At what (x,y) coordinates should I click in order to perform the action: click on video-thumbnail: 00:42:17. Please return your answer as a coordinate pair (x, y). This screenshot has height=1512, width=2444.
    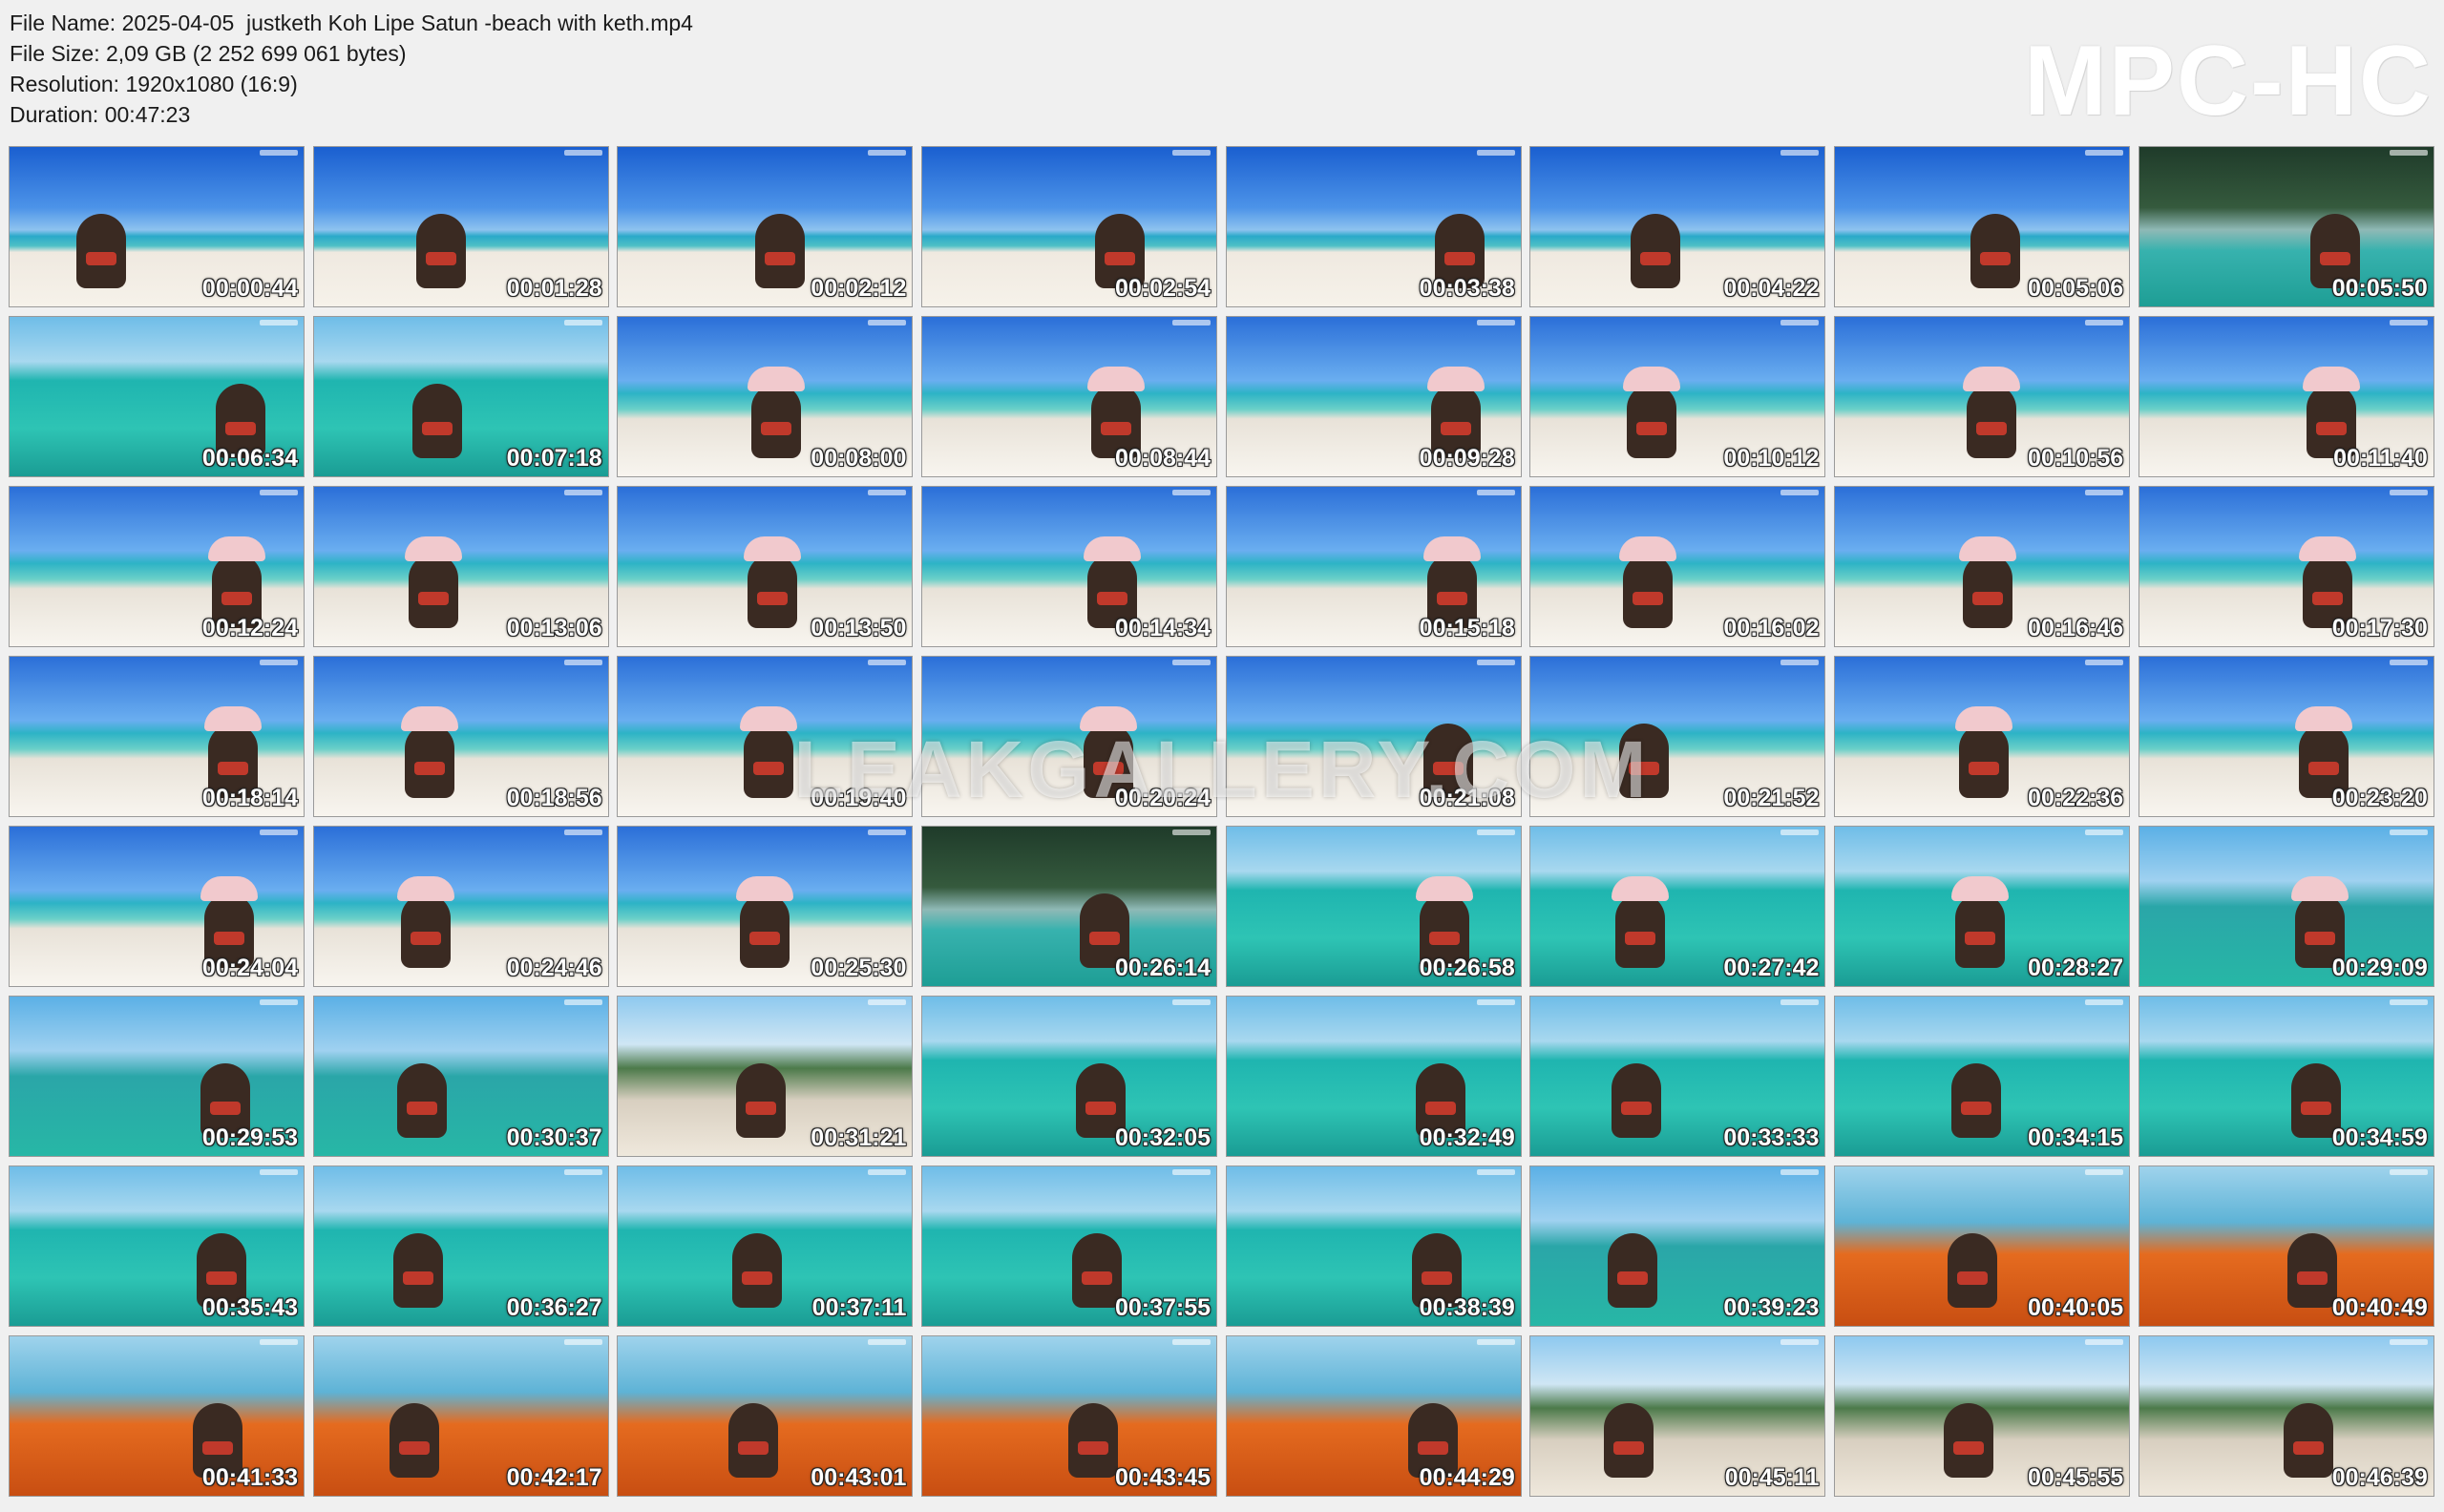
    Looking at the image, I should click on (460, 1416).